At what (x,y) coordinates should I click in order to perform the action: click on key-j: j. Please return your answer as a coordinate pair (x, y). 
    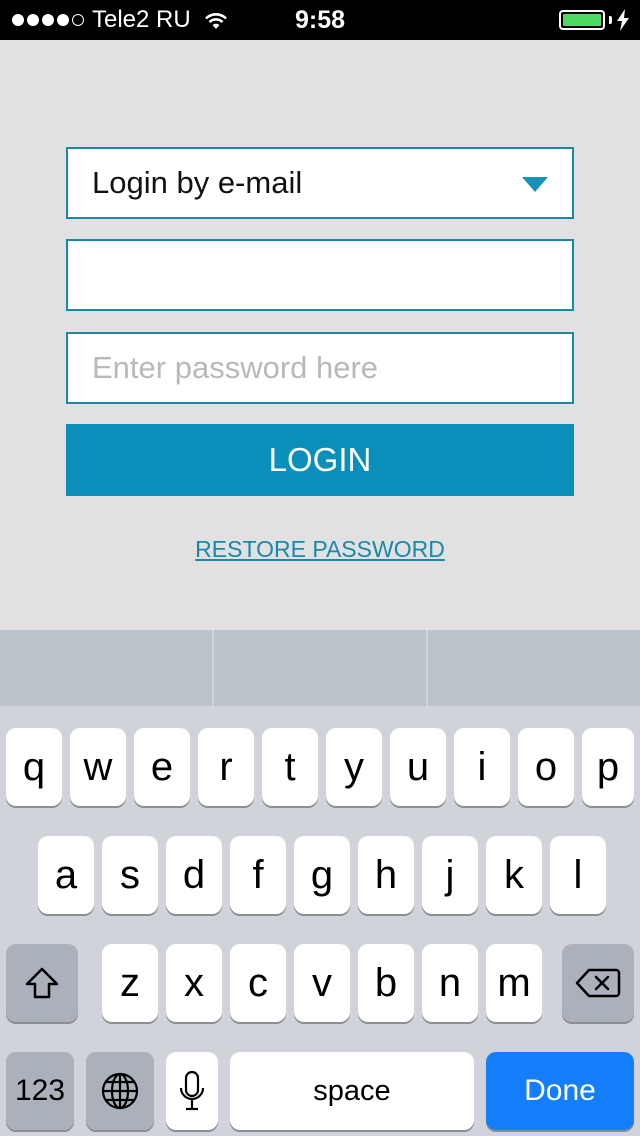
    Looking at the image, I should click on (450, 875).